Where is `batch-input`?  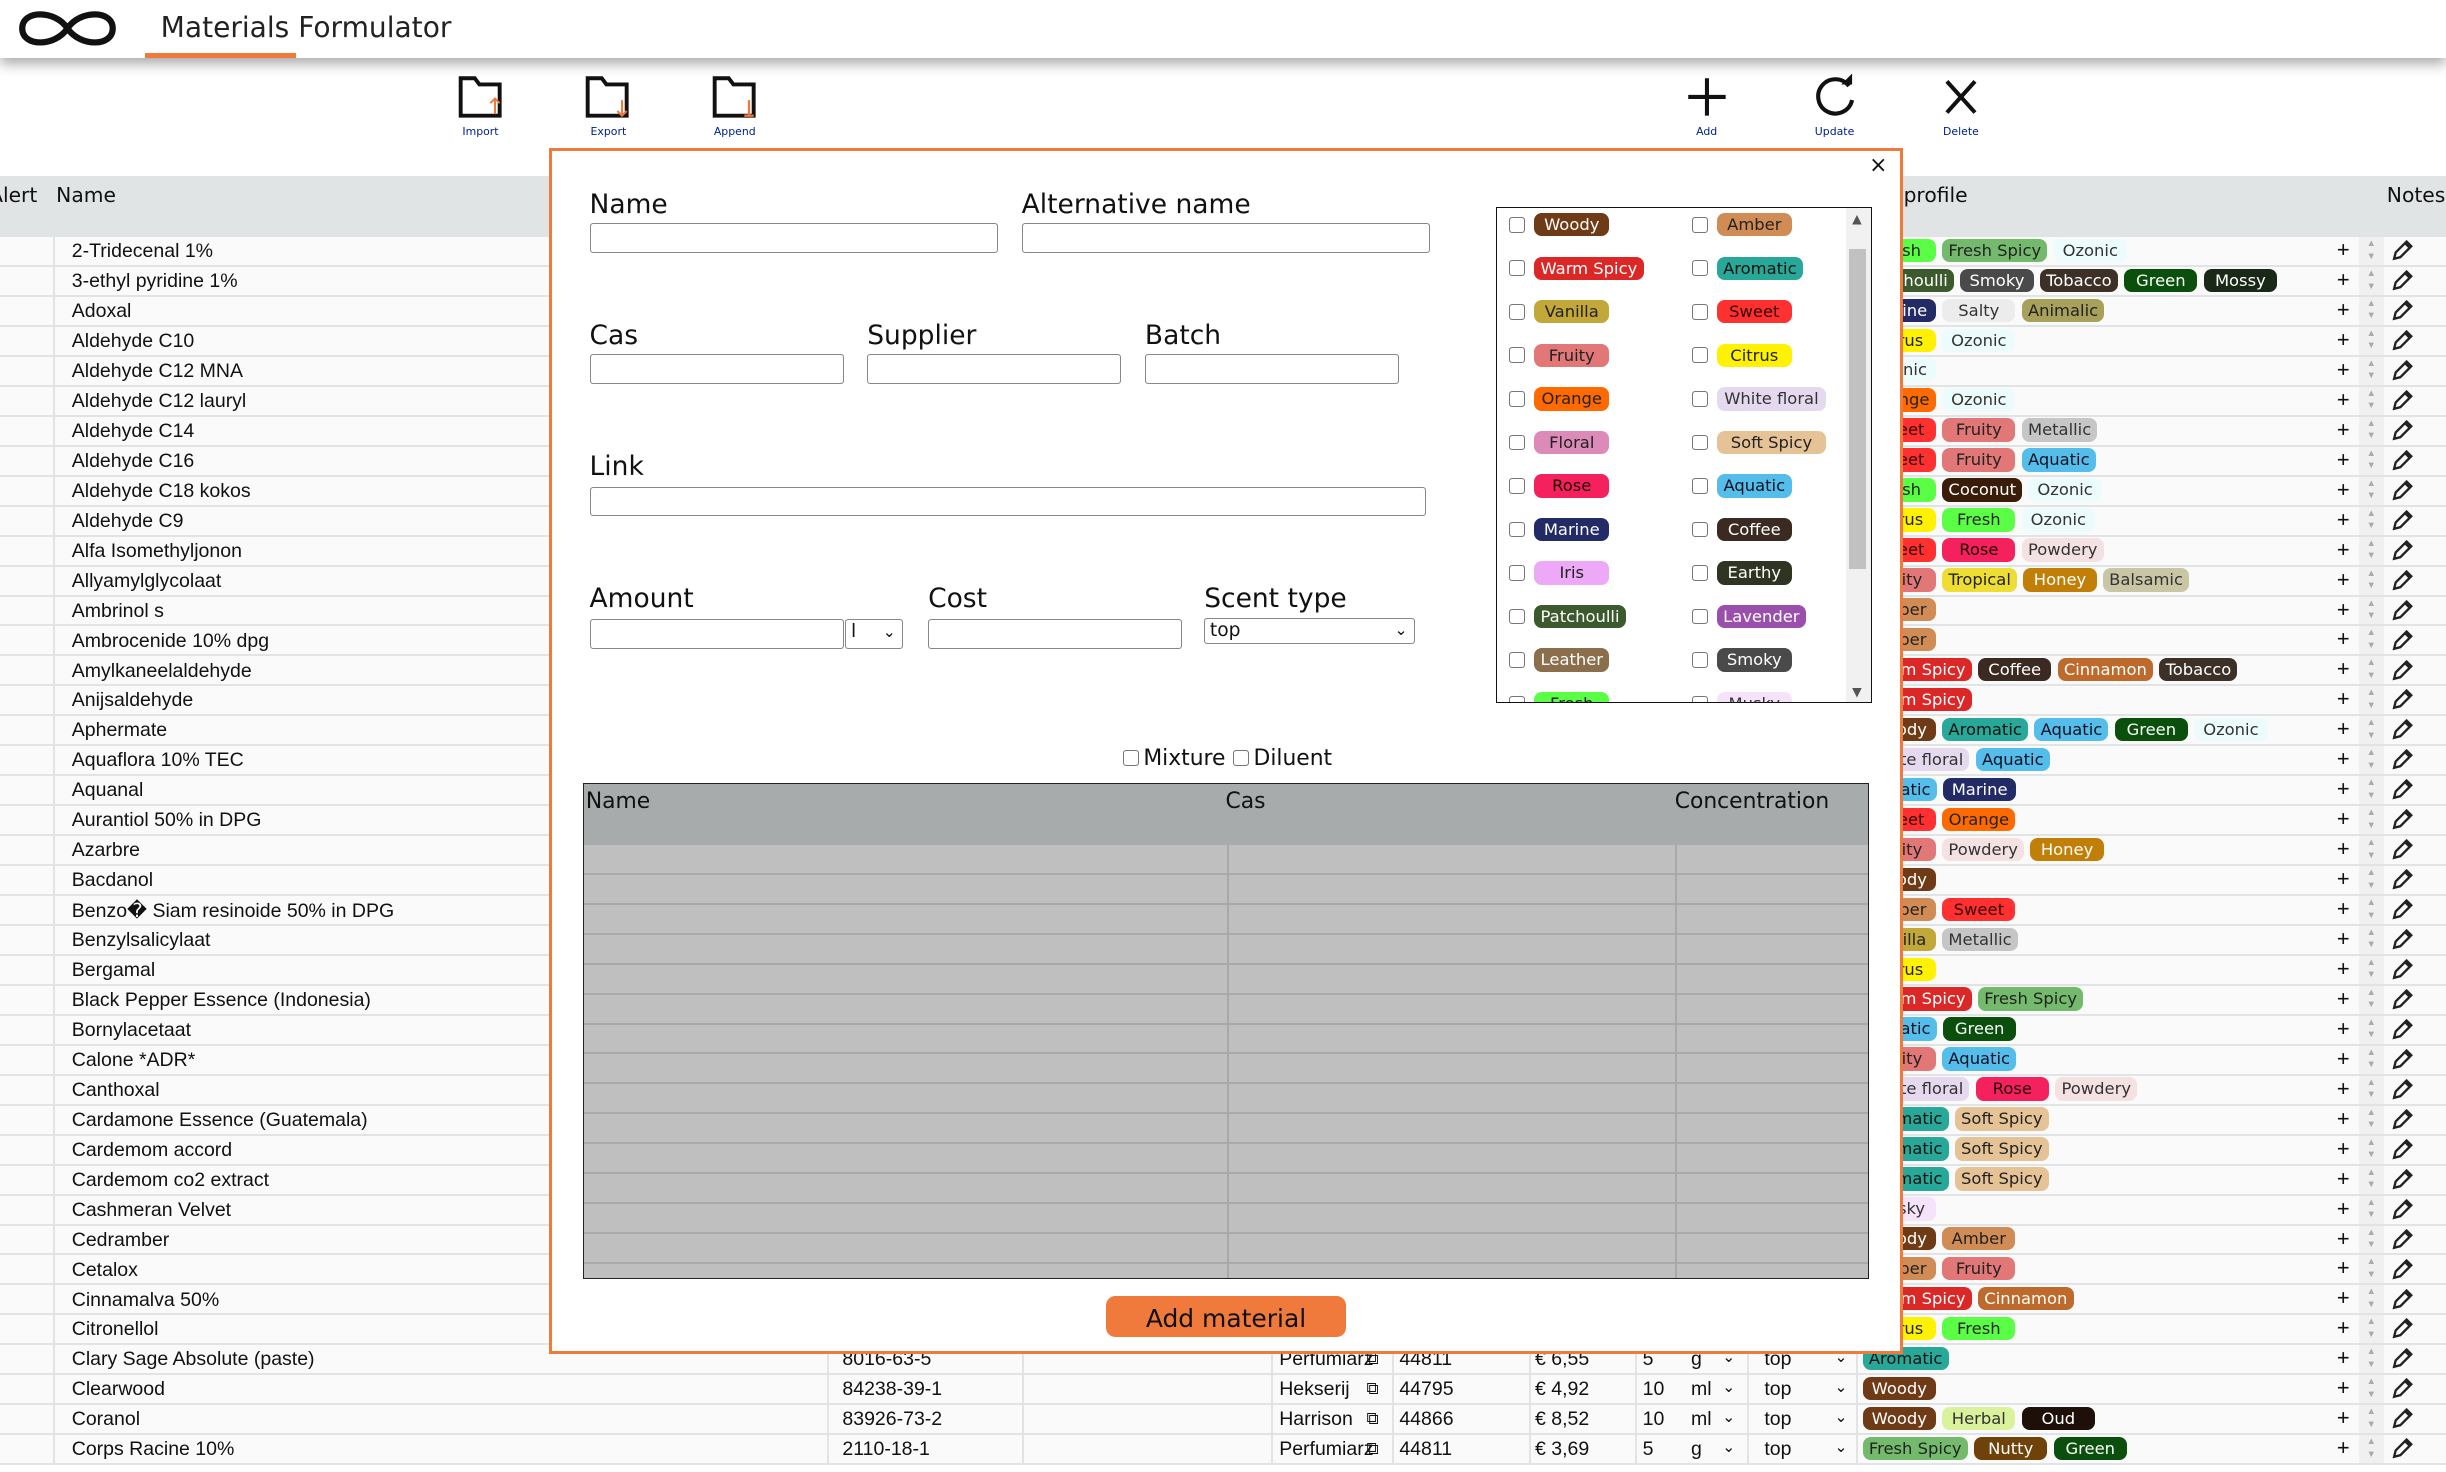
batch-input is located at coordinates (1272, 368).